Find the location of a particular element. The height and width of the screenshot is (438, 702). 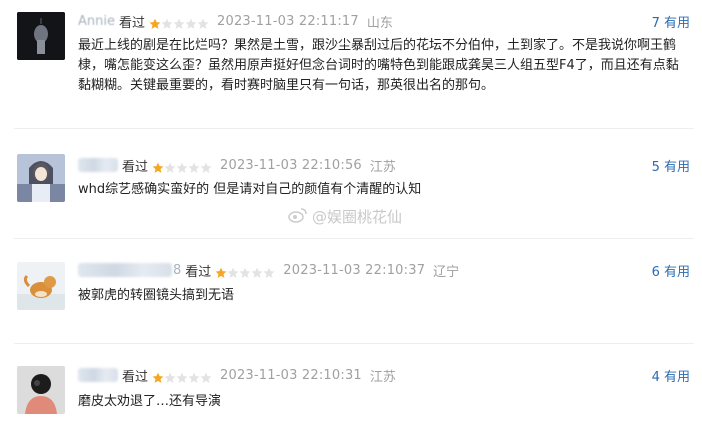

comment-meta: 看过 2023-11-03 22:10:56 江苏 is located at coordinates (237, 165).